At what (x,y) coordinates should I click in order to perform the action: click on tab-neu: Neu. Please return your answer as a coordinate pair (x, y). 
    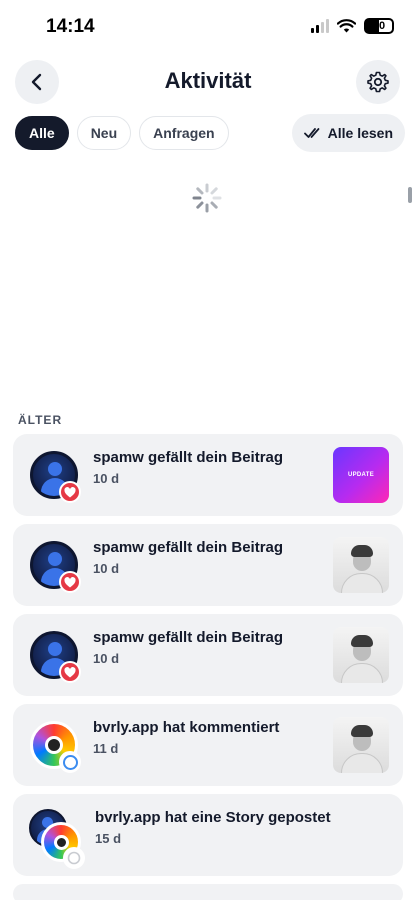
    Looking at the image, I should click on (104, 133).